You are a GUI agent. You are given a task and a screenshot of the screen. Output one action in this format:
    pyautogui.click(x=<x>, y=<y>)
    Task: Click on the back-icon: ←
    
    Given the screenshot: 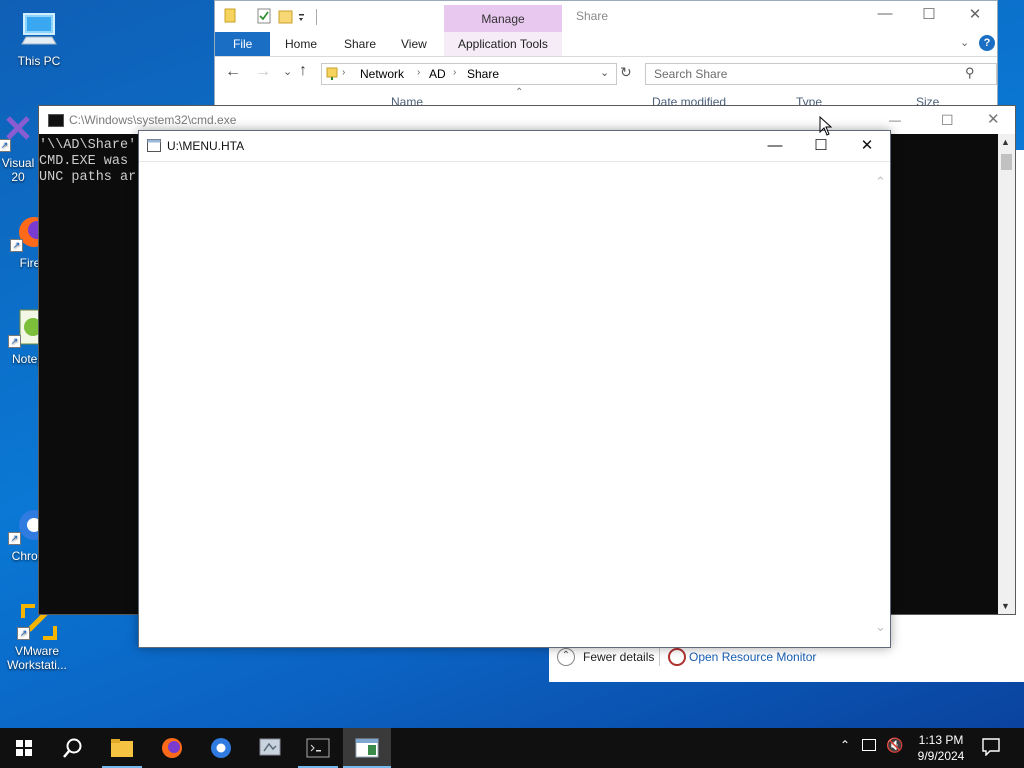 What is the action you would take?
    pyautogui.click(x=233, y=72)
    